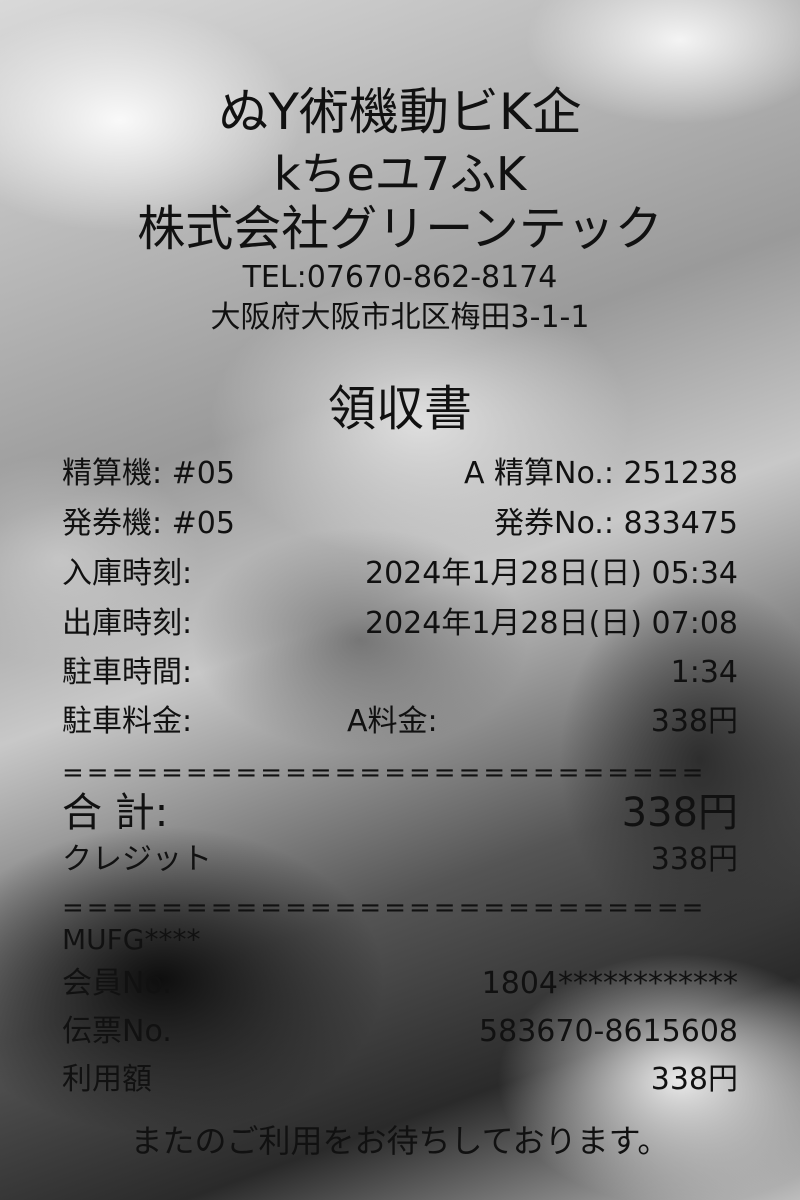 The width and height of the screenshot is (800, 1200). I want to click on duration-label: 駐車時間:, so click(127, 672).